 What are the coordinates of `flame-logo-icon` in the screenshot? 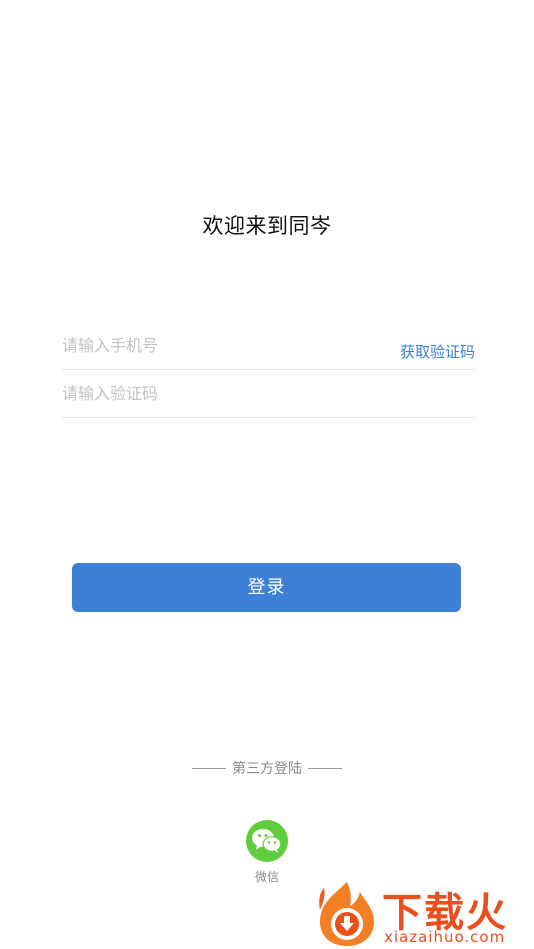 It's located at (346, 914).